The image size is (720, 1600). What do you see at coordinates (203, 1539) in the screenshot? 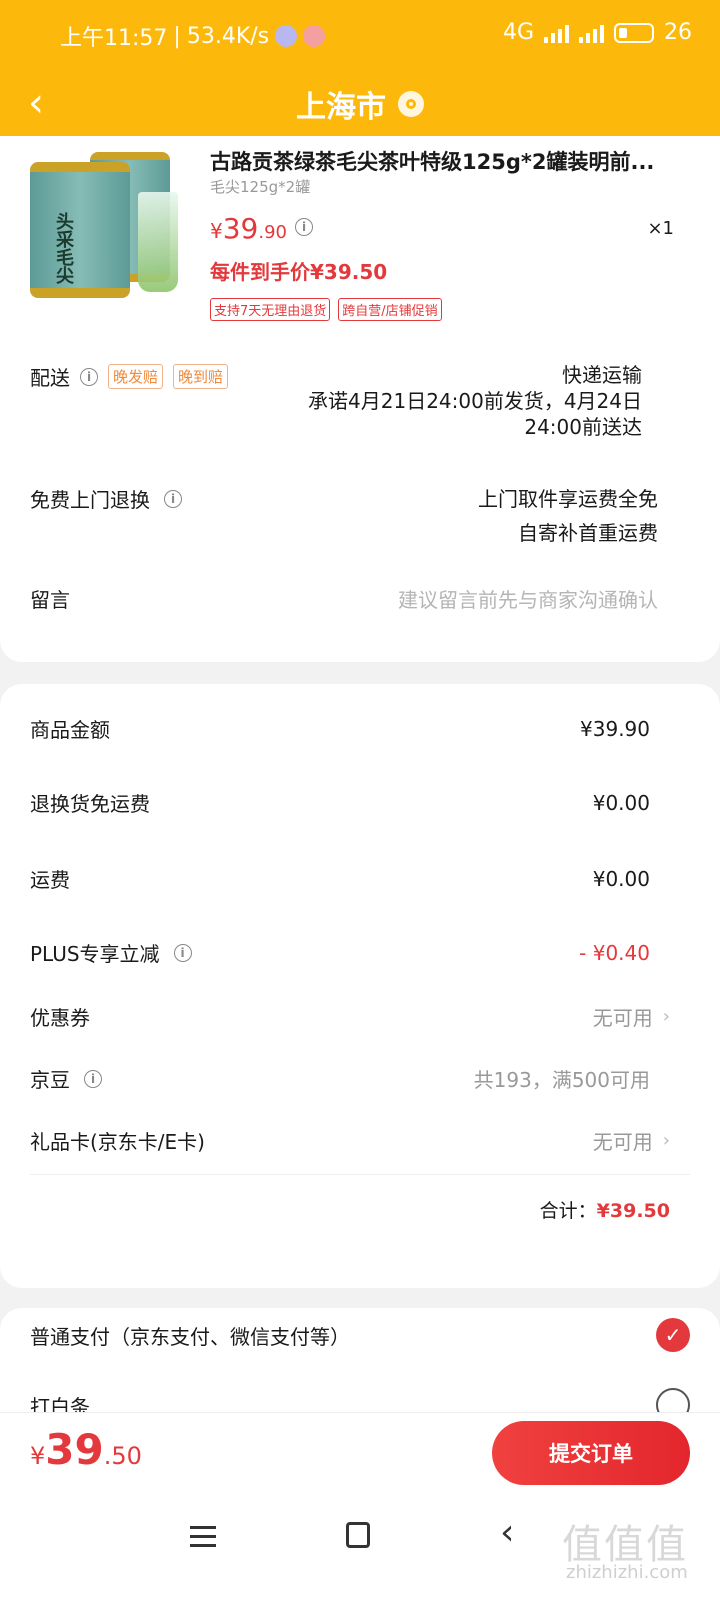
I see `menu-icon` at bounding box center [203, 1539].